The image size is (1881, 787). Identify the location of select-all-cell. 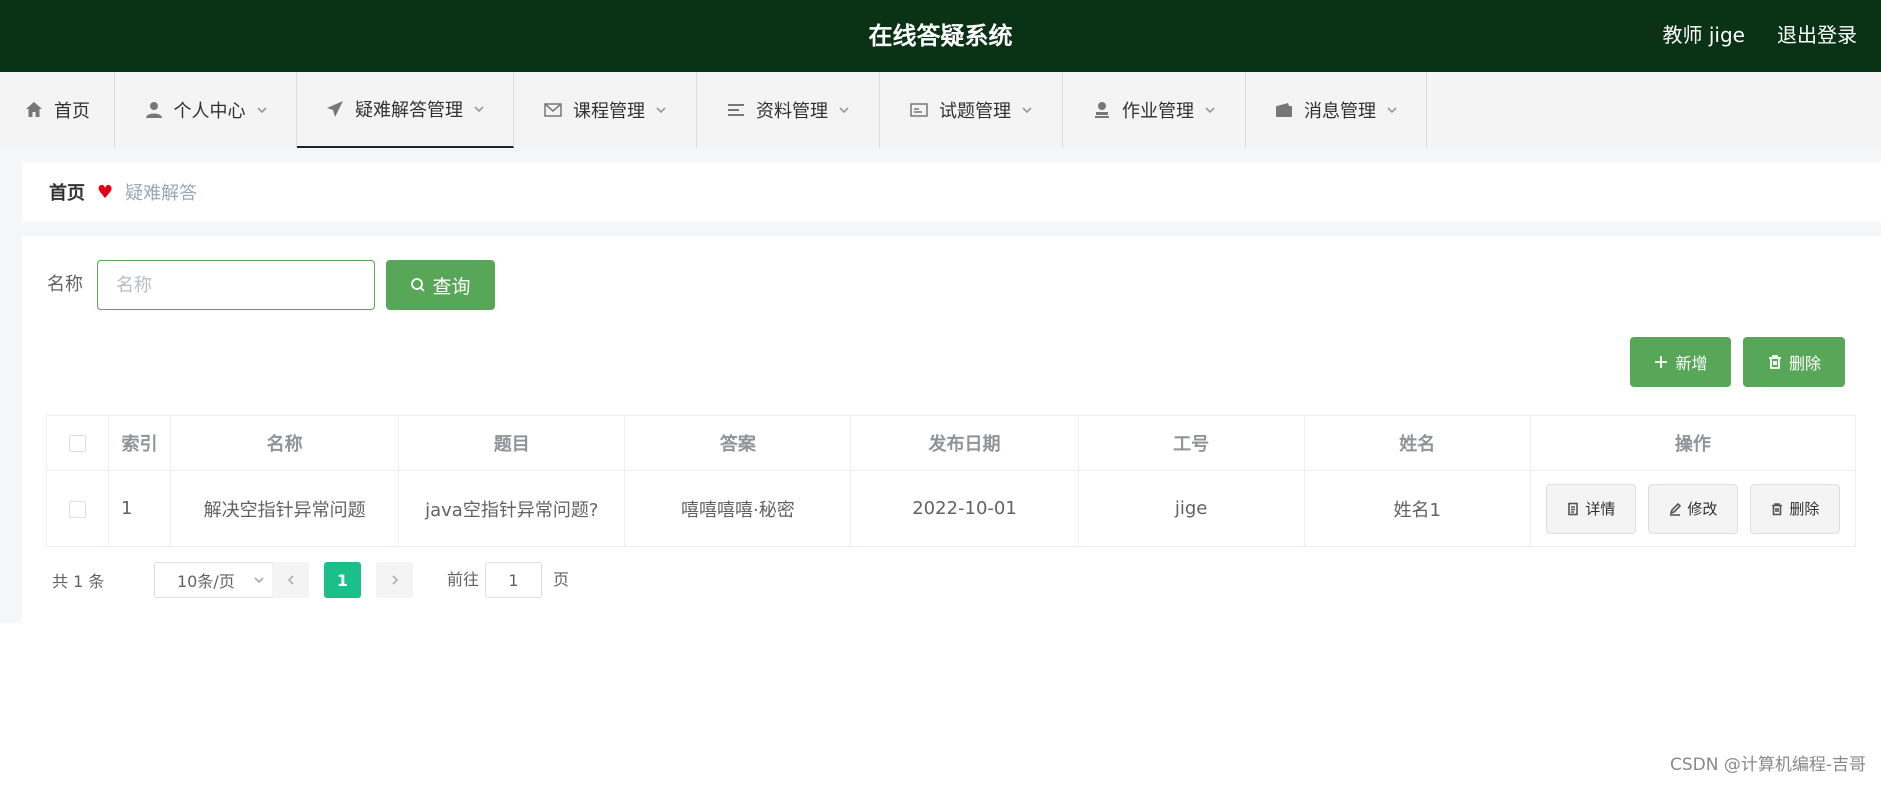
(77, 443).